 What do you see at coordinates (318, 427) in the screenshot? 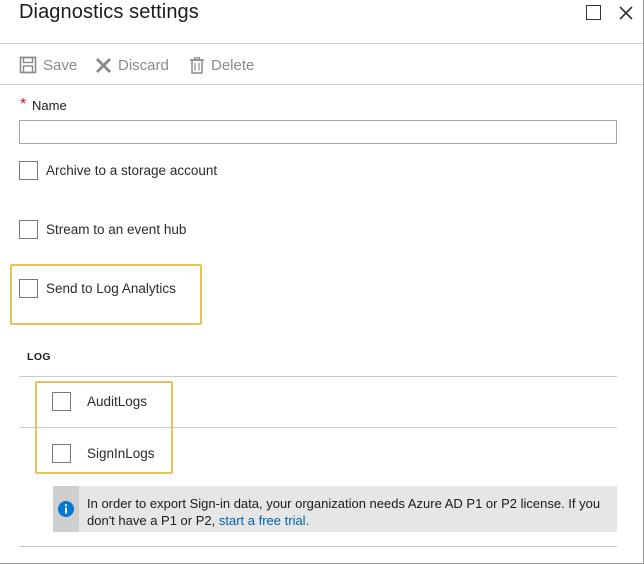
I see `log-row-divider` at bounding box center [318, 427].